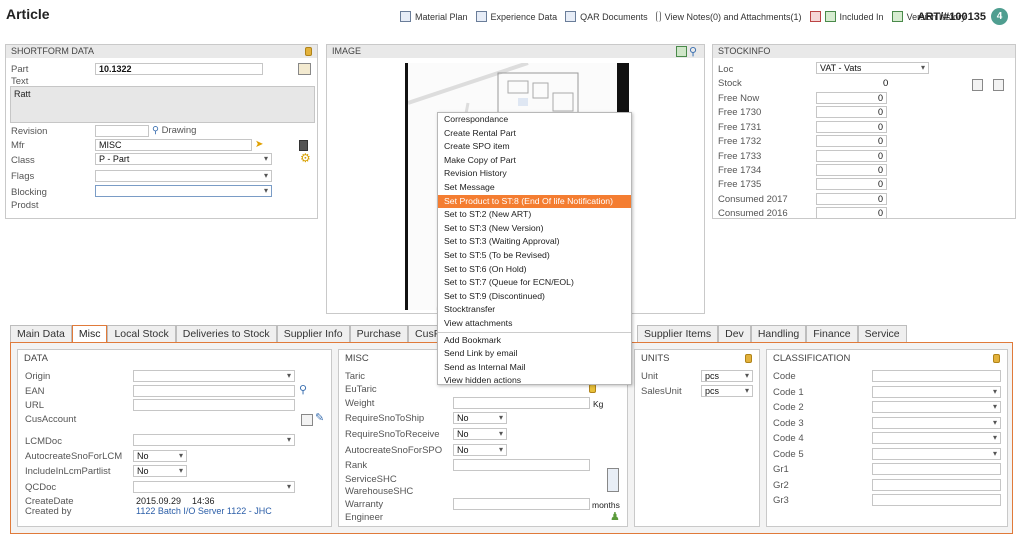 This screenshot has height=545, width=1024. Describe the element at coordinates (89, 333) in the screenshot. I see `tab-misc: Misc` at that location.